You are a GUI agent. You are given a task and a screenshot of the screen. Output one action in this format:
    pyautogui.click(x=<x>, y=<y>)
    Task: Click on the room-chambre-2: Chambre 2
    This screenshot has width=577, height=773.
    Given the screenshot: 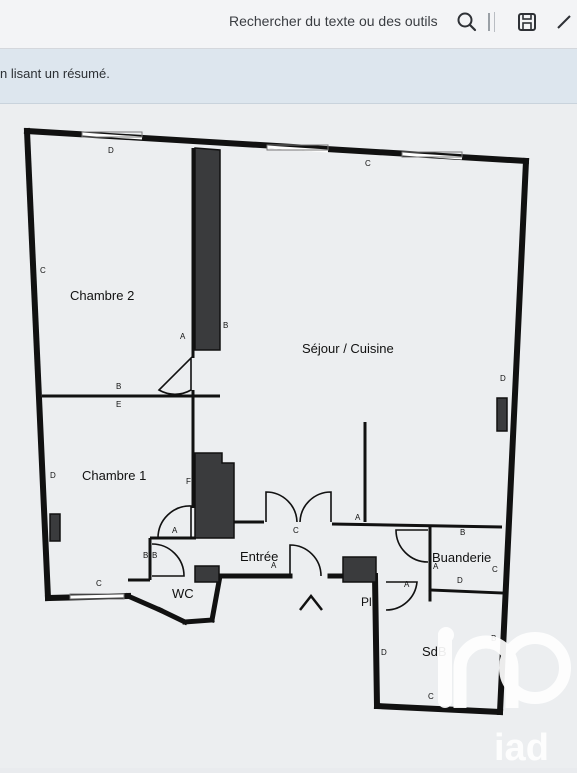 What is the action you would take?
    pyautogui.click(x=102, y=295)
    